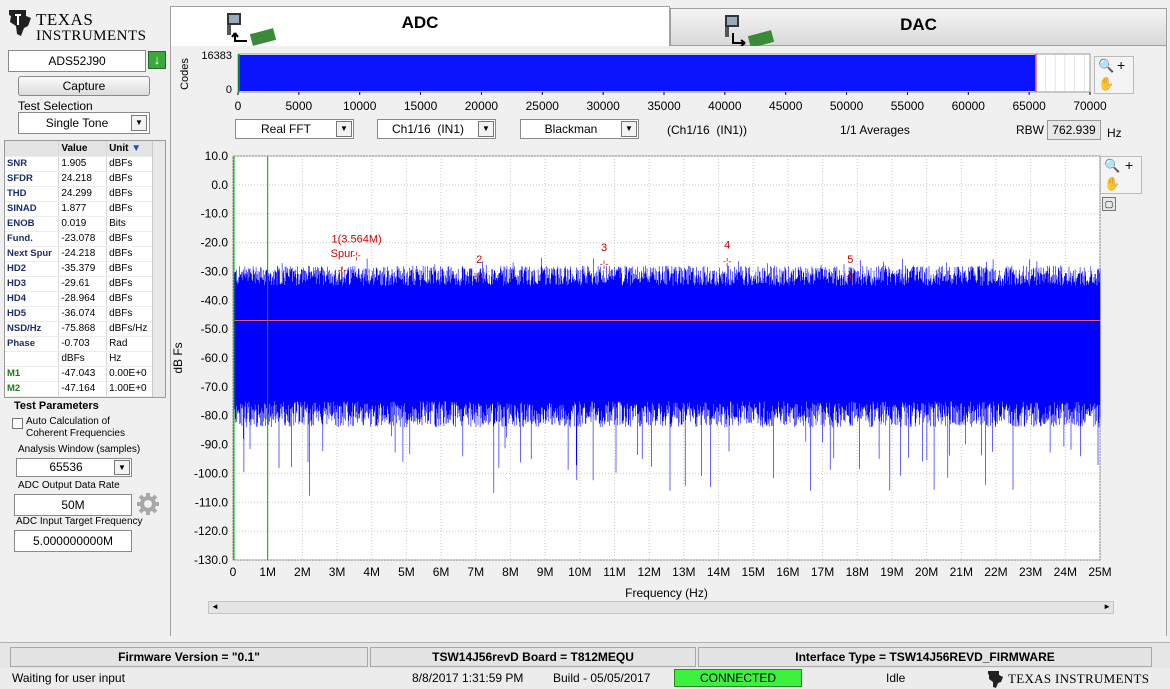 This screenshot has width=1170, height=689. Describe the element at coordinates (32, 359) in the screenshot. I see `row-name` at that location.